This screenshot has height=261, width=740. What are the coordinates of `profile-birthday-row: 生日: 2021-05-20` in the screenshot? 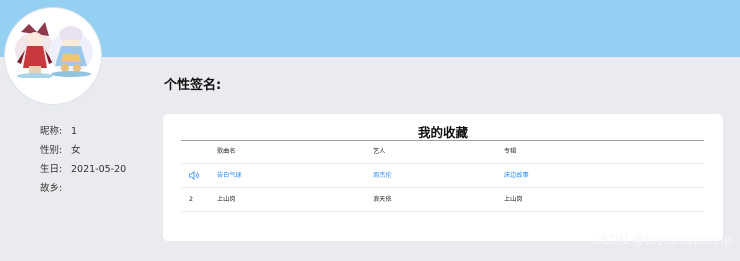 It's located at (83, 169).